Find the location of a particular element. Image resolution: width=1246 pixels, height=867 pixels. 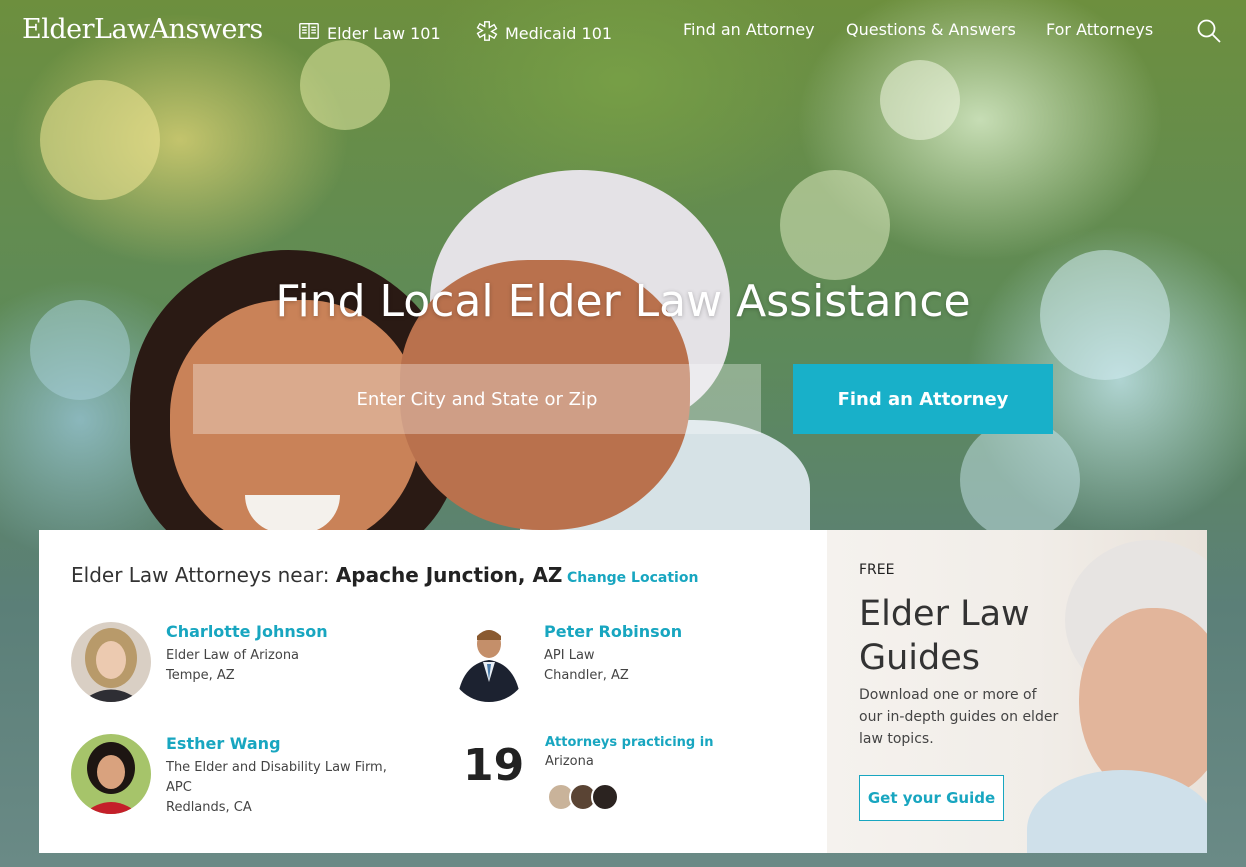

nav-for-attorneys: For Attorneys is located at coordinates (1099, 29).